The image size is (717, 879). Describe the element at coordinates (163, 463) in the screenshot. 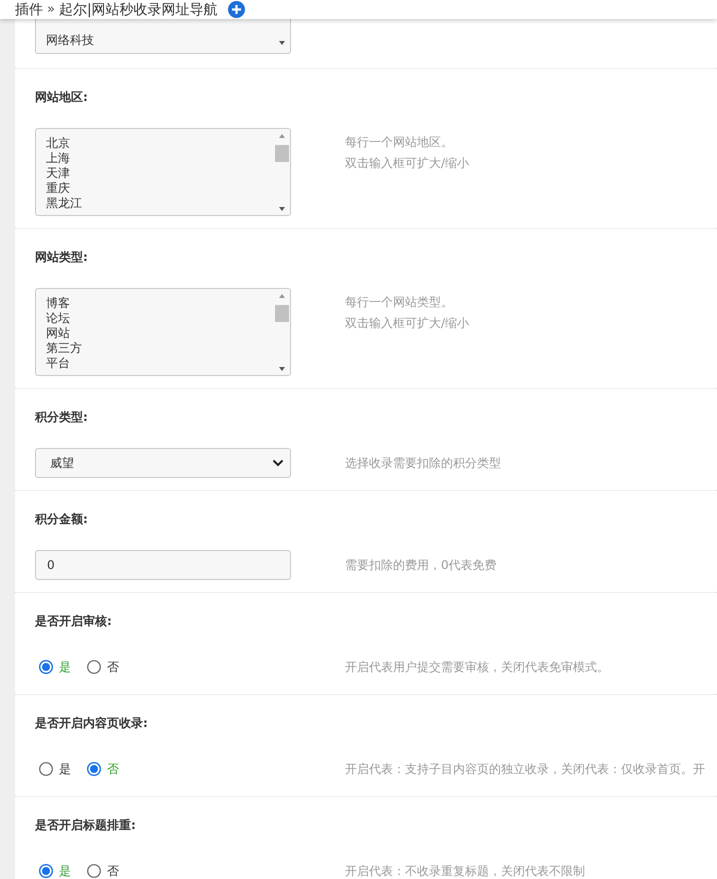

I see `select-dropdown: 威望` at that location.